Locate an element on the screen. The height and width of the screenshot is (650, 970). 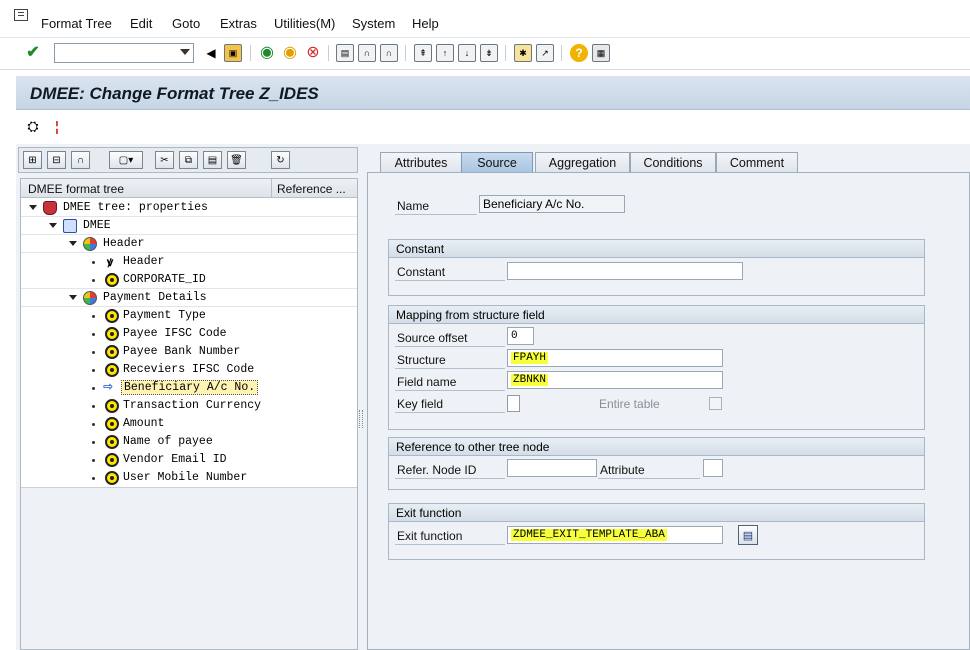
tab-aggregation: Aggregation is located at coordinates (582, 162).